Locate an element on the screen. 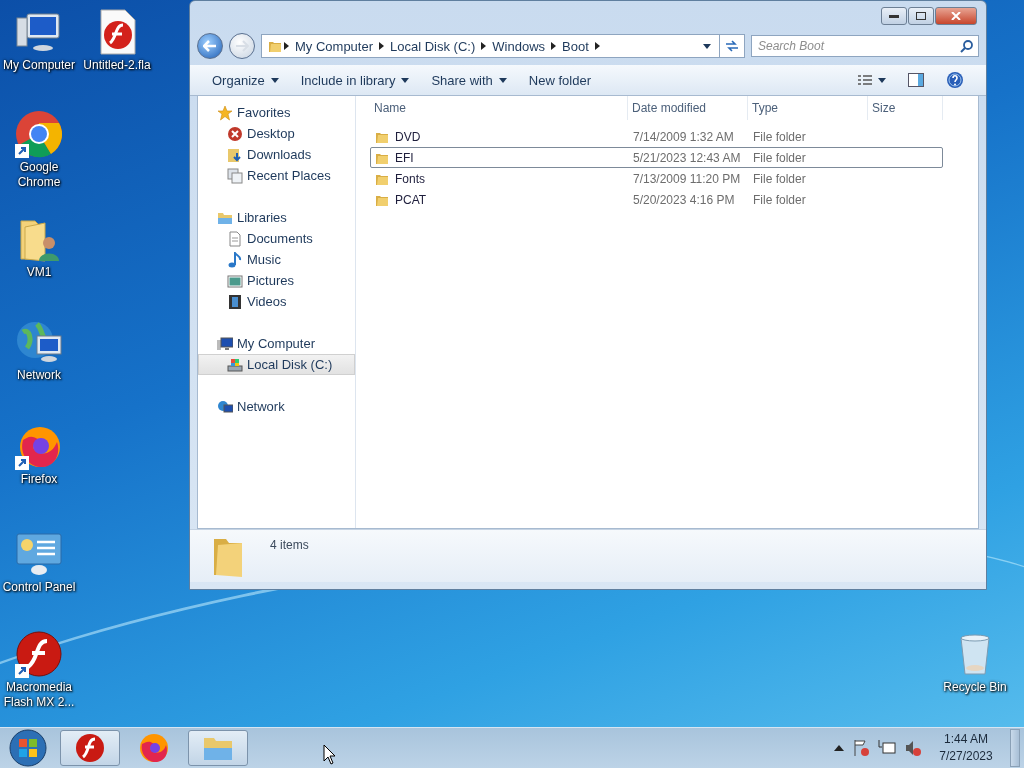  error-icon is located at coordinates (235, 133).